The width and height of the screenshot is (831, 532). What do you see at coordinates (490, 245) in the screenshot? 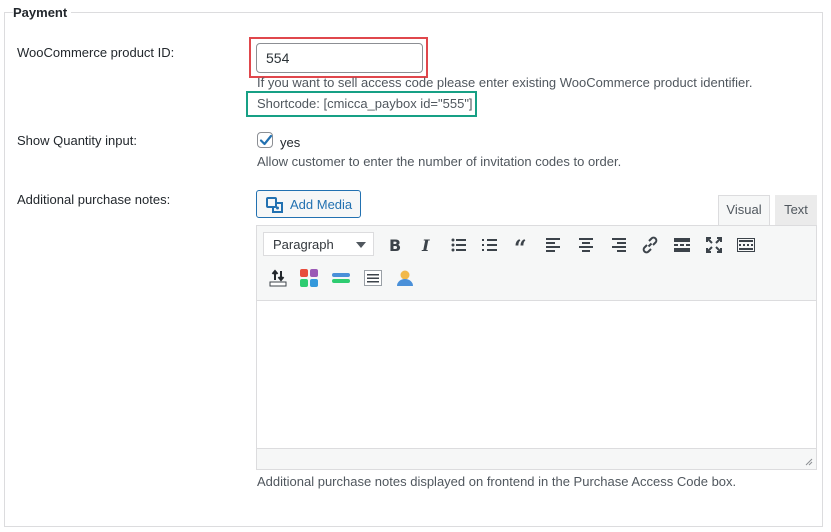
I see `numbered-list-icon` at bounding box center [490, 245].